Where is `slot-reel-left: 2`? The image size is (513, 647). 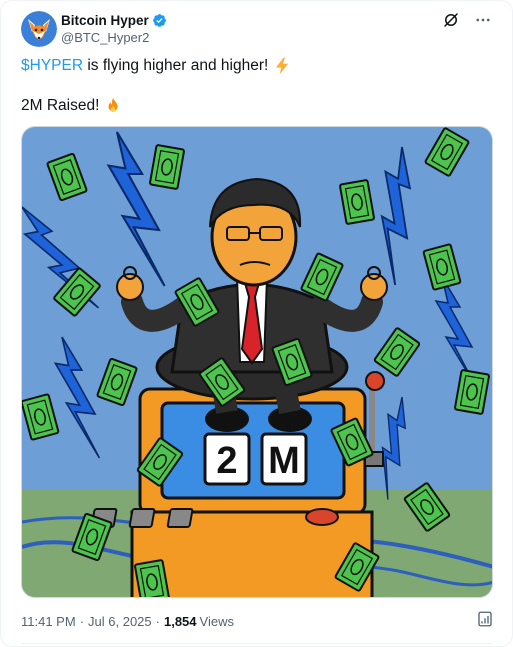
slot-reel-left: 2 is located at coordinates (226, 461).